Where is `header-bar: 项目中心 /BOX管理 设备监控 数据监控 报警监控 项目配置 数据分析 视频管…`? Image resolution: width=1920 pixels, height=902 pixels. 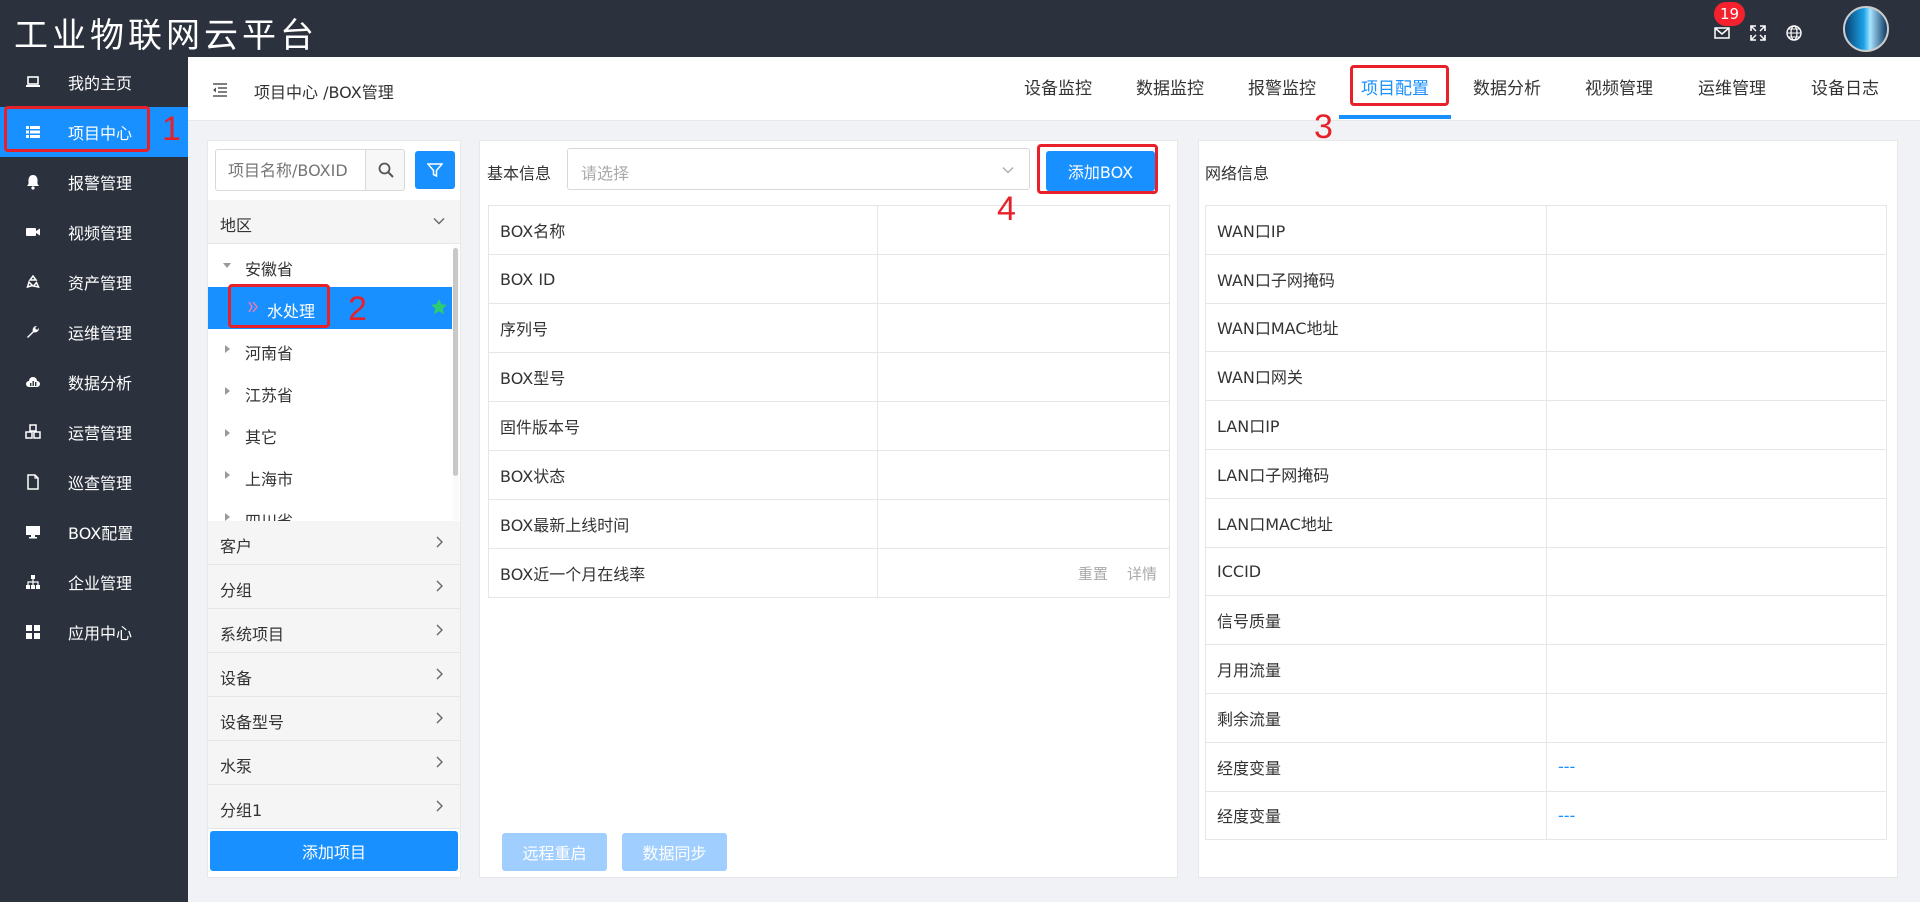 header-bar: 项目中心 /BOX管理 设备监控 数据监控 报警监控 项目配置 数据分析 视频管… is located at coordinates (1054, 89).